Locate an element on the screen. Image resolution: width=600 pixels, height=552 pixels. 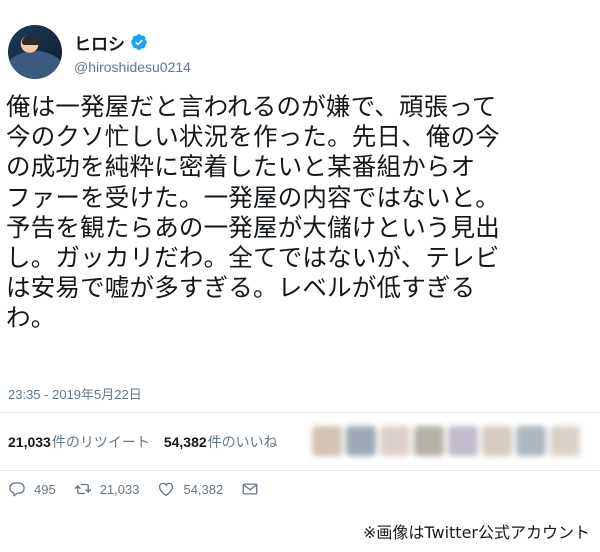
engagement-stats: 21,033 件のリツイート 54,382 件のいいね is located at coordinates (150, 442).